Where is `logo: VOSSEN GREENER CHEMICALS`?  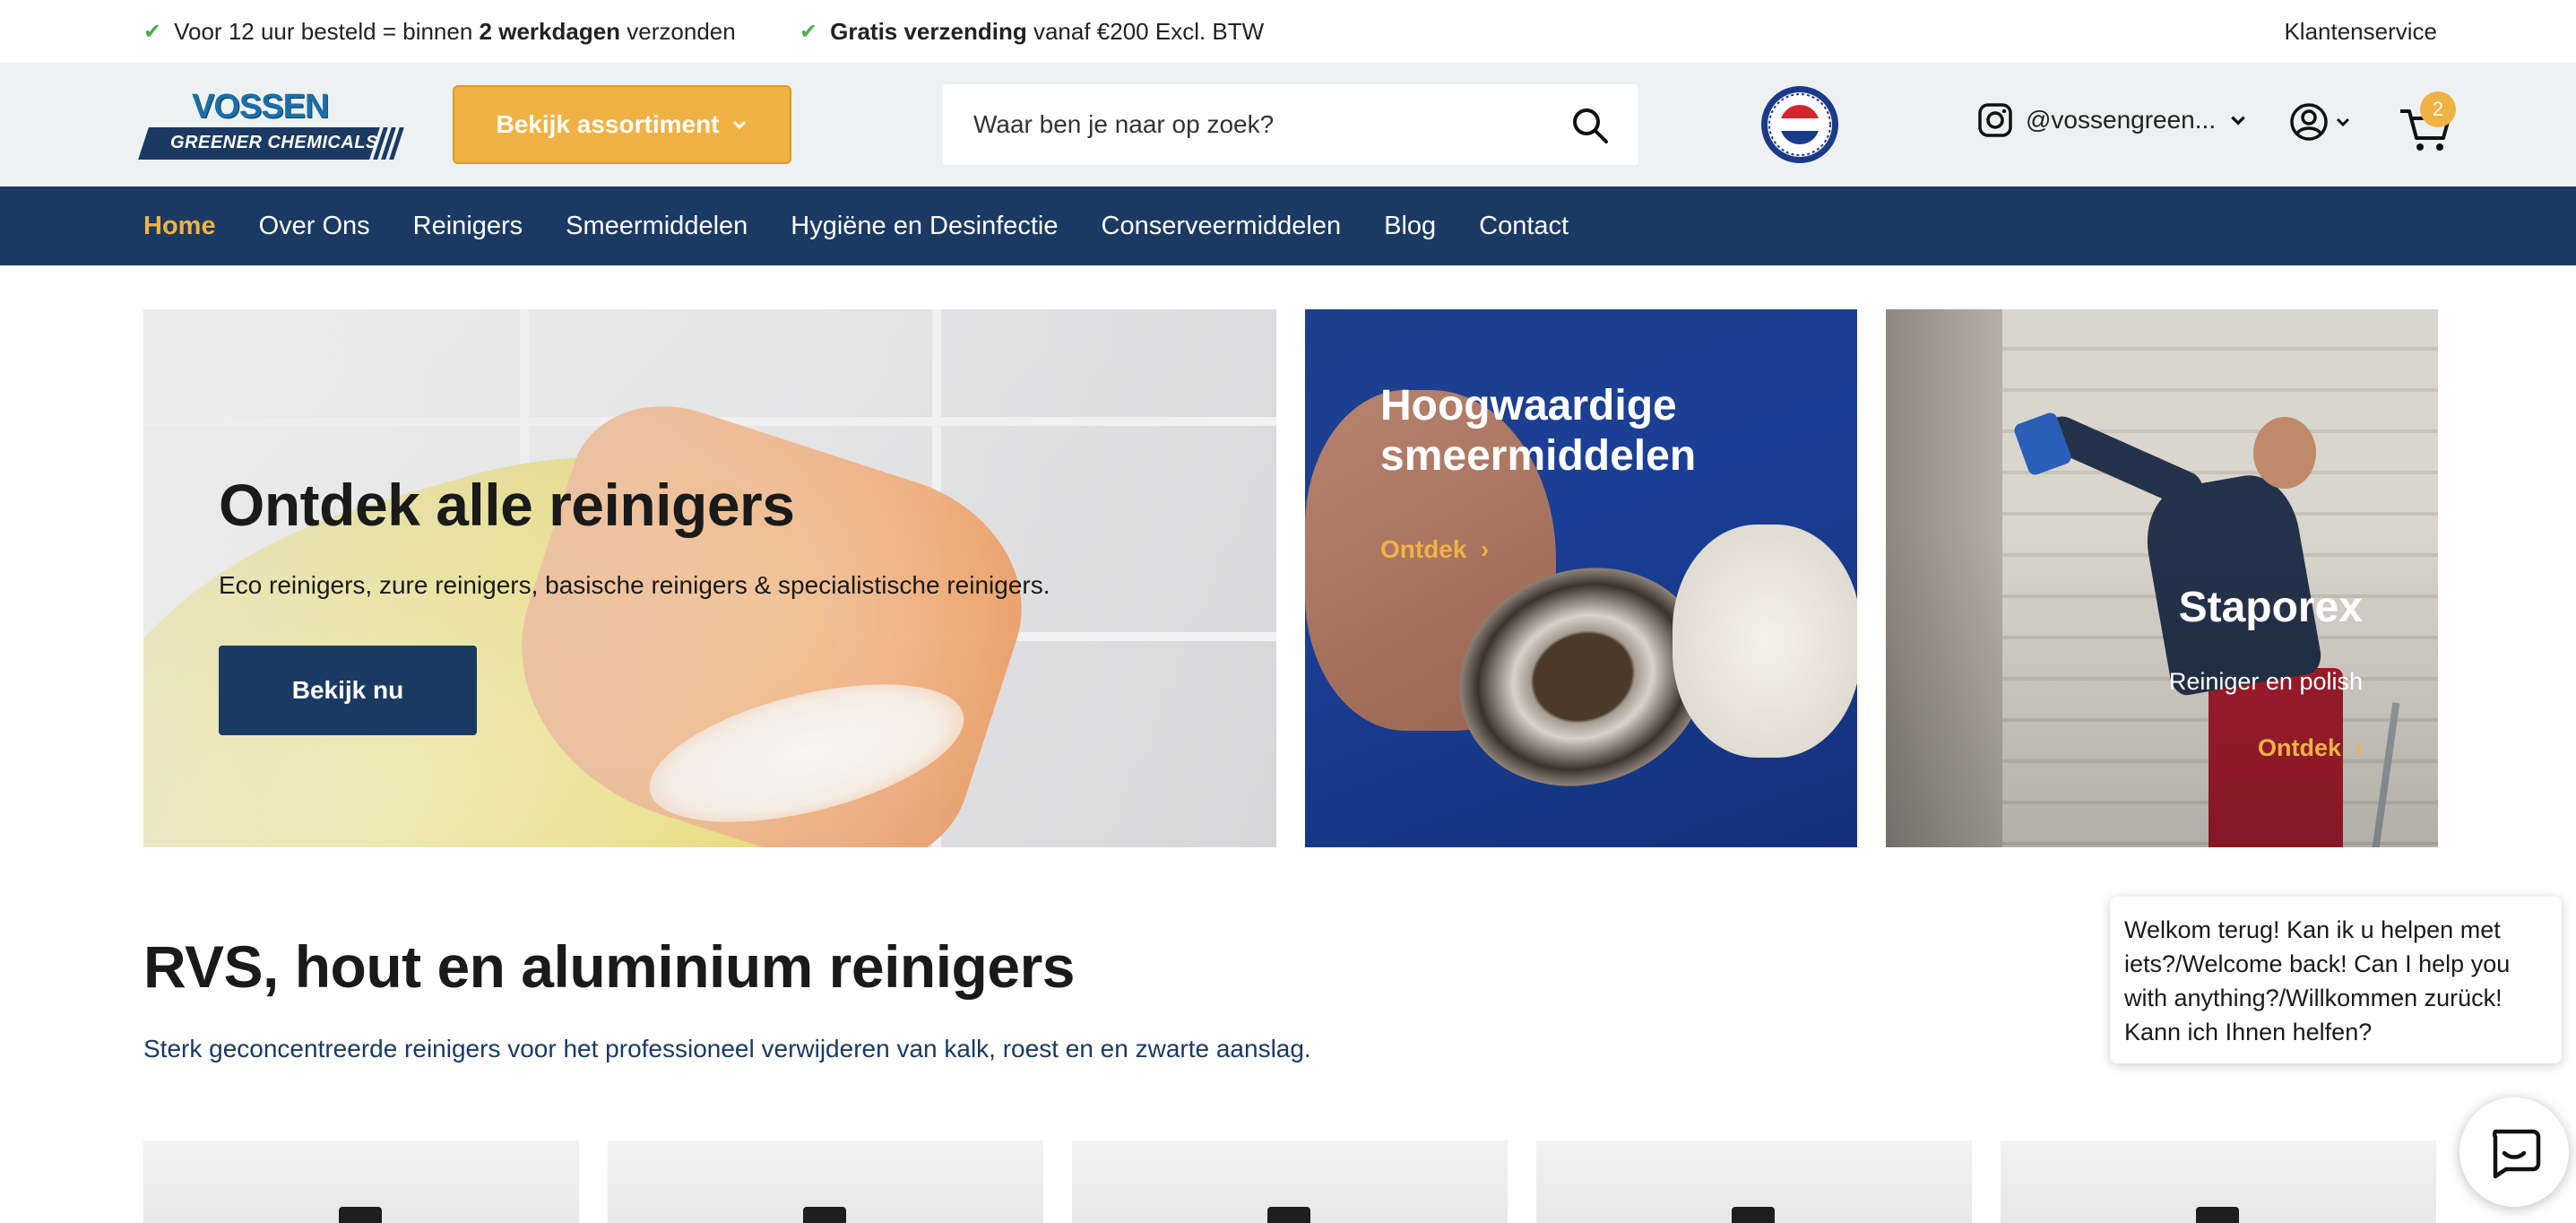
logo: VOSSEN GREENER CHEMICALS is located at coordinates (271, 124).